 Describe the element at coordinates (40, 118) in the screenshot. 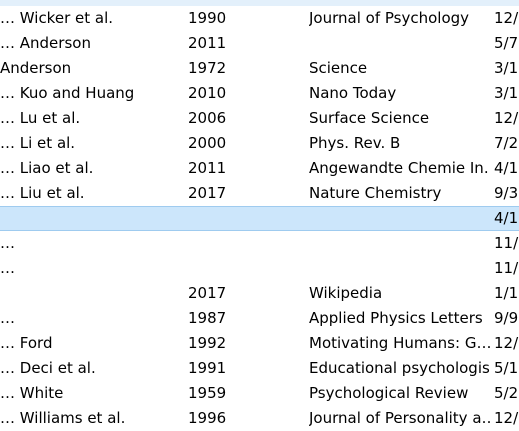

I see `author-cell: … Lu et al.` at that location.